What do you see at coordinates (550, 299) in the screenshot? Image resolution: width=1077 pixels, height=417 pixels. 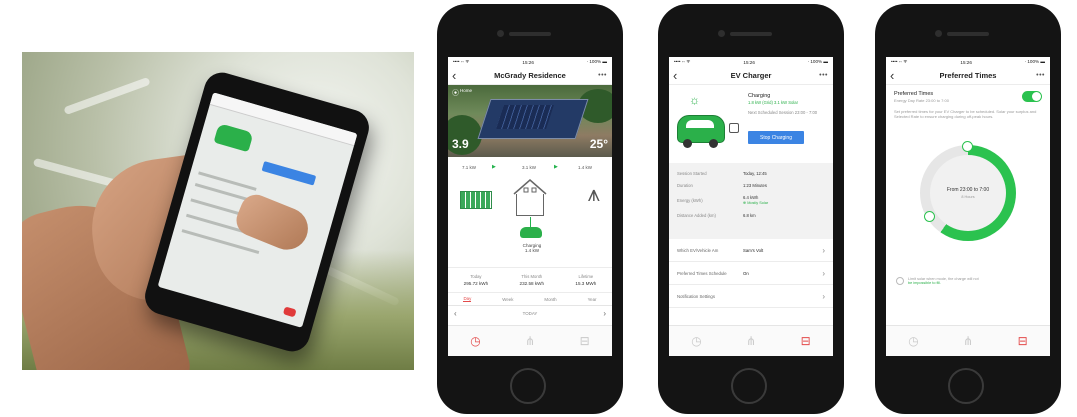 I see `tab-month: Month` at bounding box center [550, 299].